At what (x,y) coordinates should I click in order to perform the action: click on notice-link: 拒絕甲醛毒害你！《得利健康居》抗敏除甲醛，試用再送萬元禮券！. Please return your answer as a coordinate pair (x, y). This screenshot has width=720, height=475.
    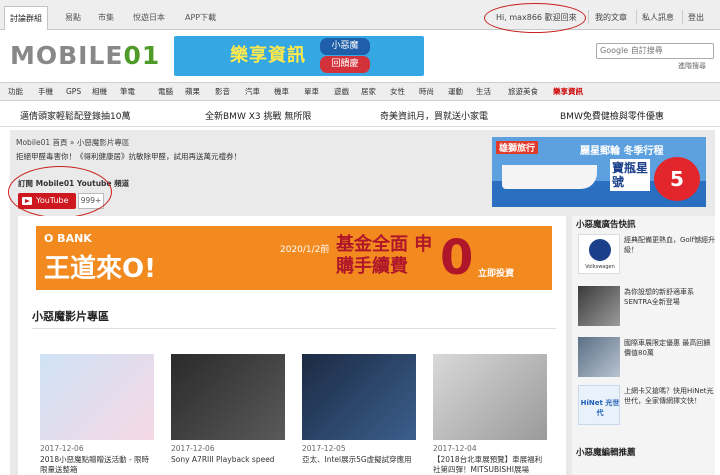
    Looking at the image, I should click on (128, 156).